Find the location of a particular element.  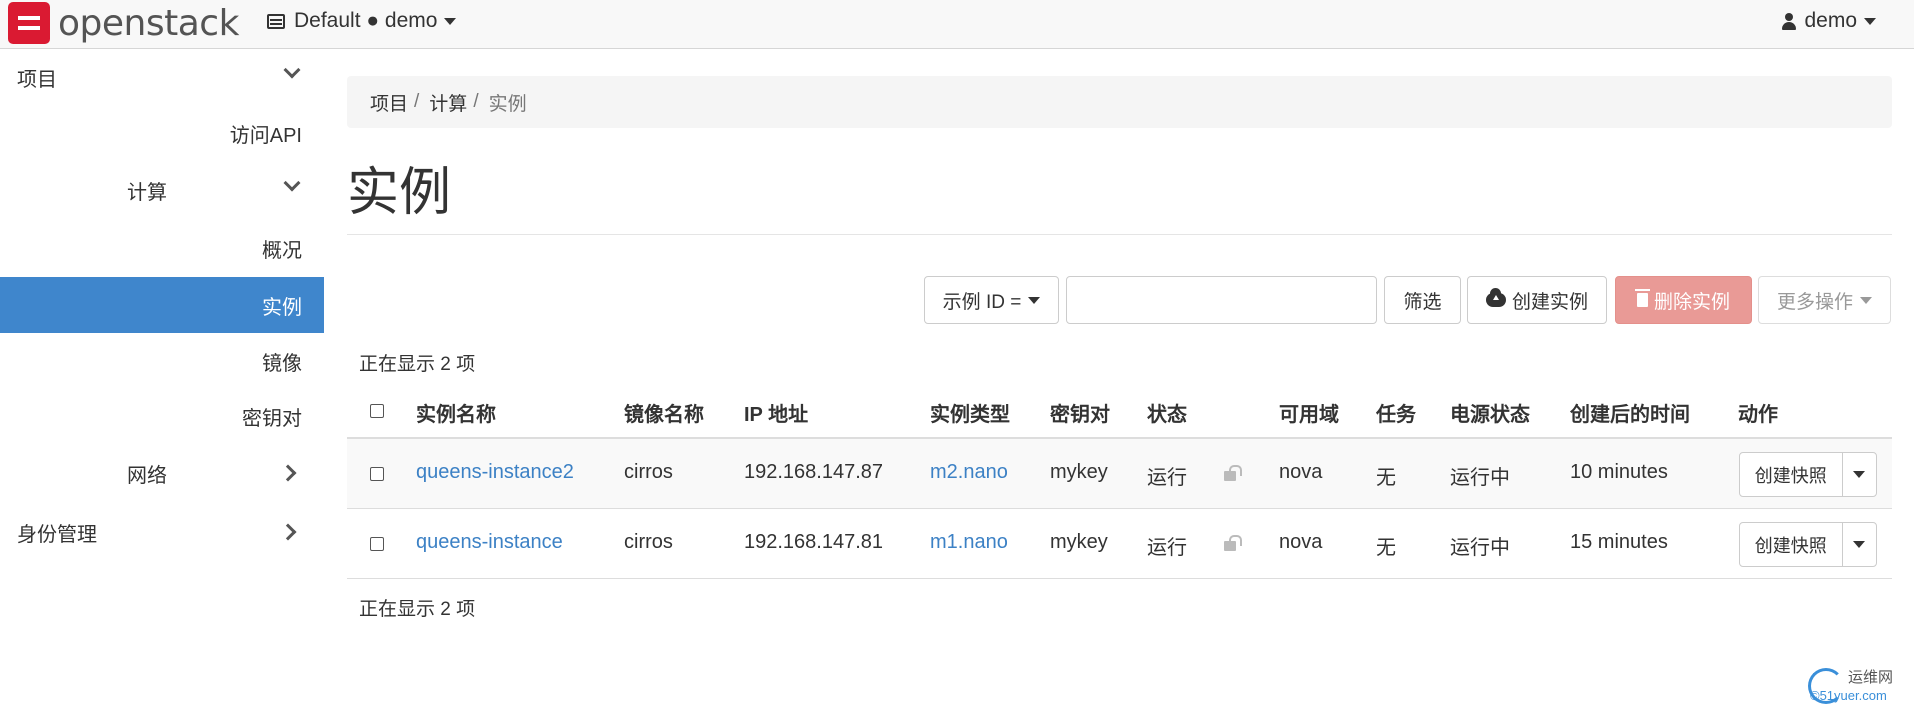

header-image-name: 镜像名称 is located at coordinates (664, 412).